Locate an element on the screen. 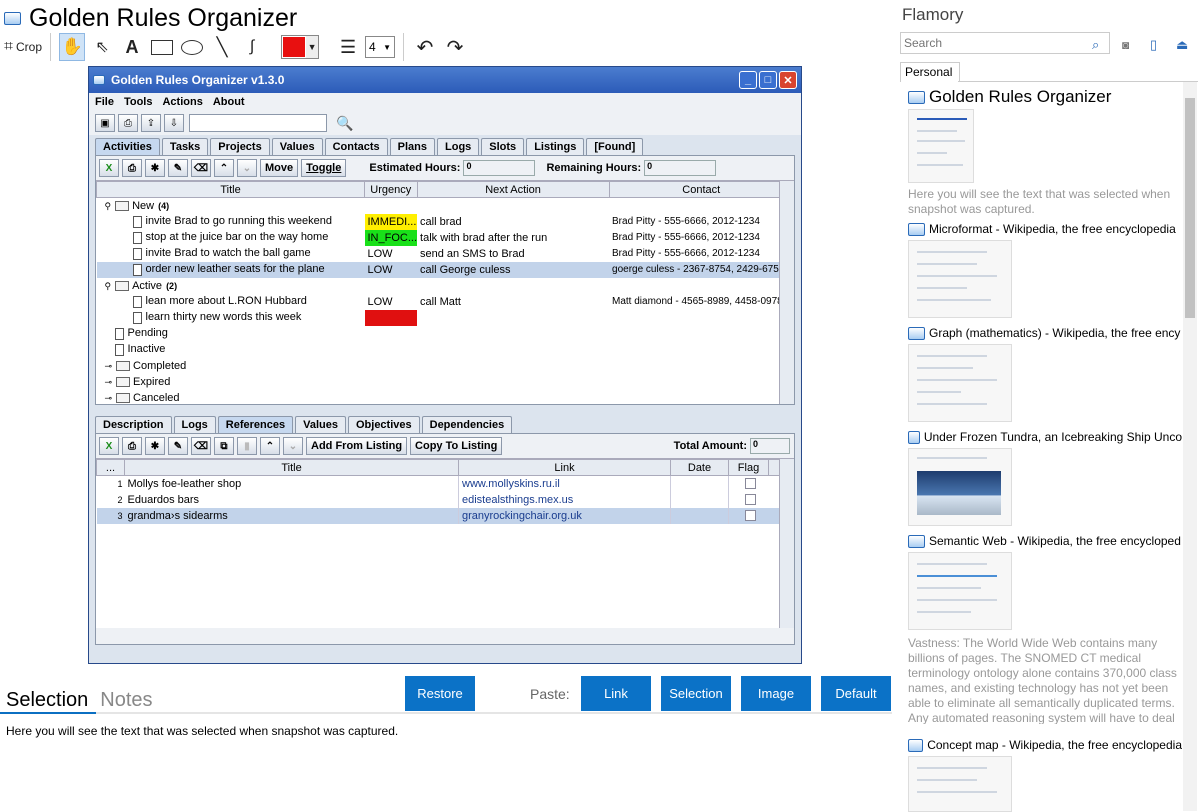 The image size is (1198, 812). tab-personal: Personal is located at coordinates (930, 72).